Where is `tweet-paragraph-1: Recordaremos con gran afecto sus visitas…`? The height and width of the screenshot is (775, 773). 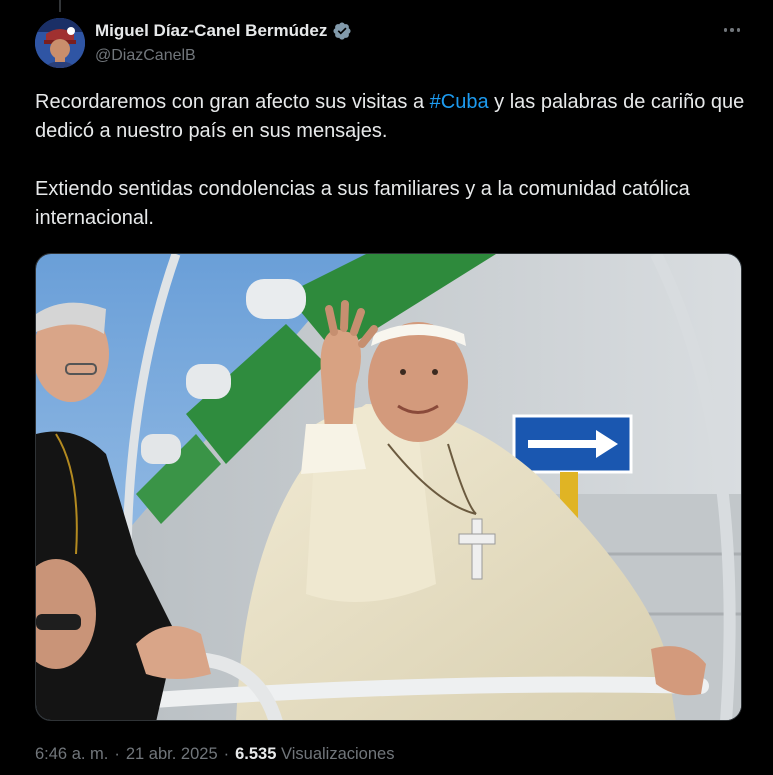 tweet-paragraph-1: Recordaremos con gran afecto sus visitas… is located at coordinates (390, 116).